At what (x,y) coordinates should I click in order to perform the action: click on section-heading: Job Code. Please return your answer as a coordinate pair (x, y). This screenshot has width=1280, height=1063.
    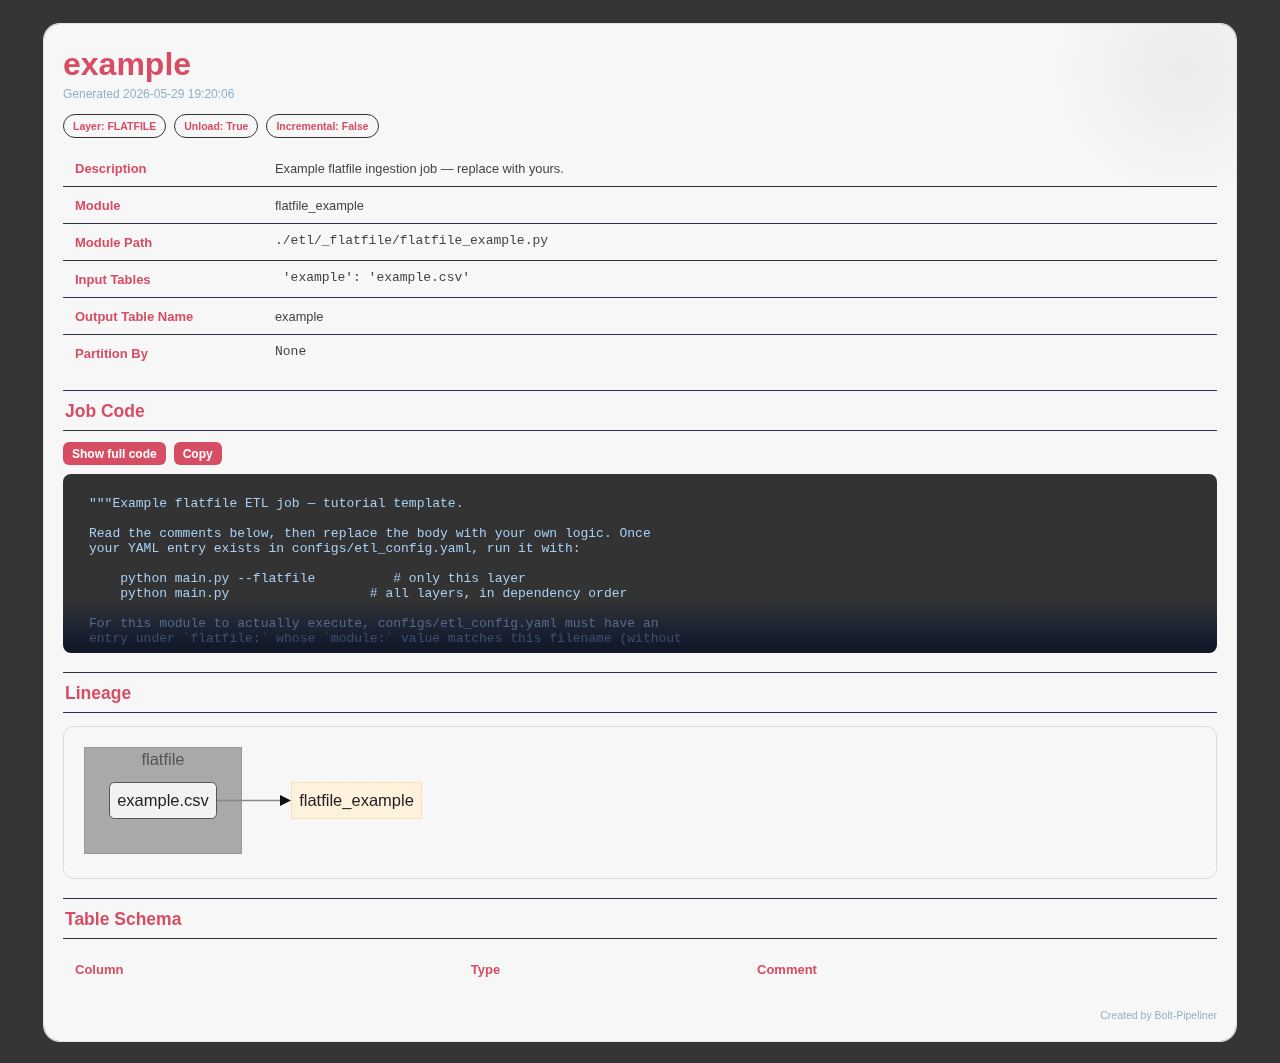
    Looking at the image, I should click on (640, 411).